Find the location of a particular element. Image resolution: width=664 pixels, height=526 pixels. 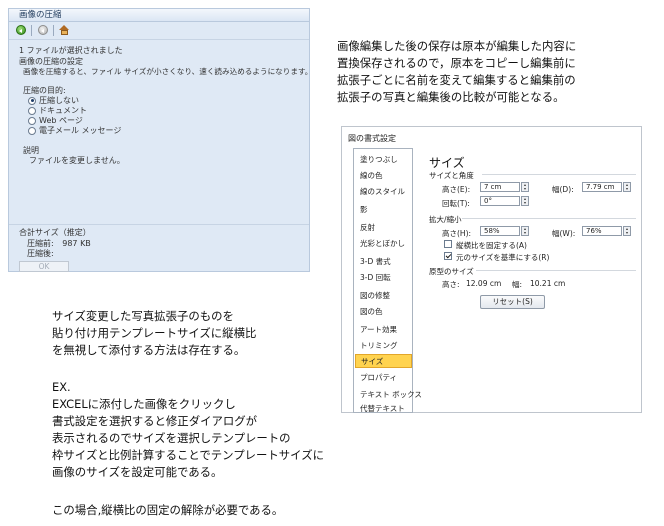

relative-size-checkbox is located at coordinates (448, 256).